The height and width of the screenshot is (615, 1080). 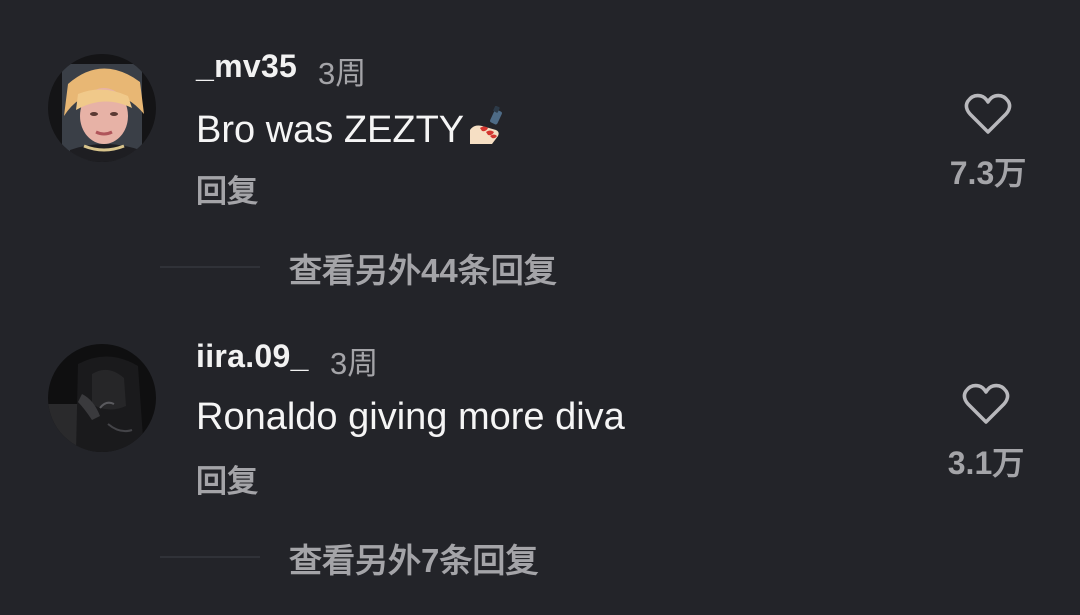 I want to click on nail-polish-icon, so click(x=486, y=130).